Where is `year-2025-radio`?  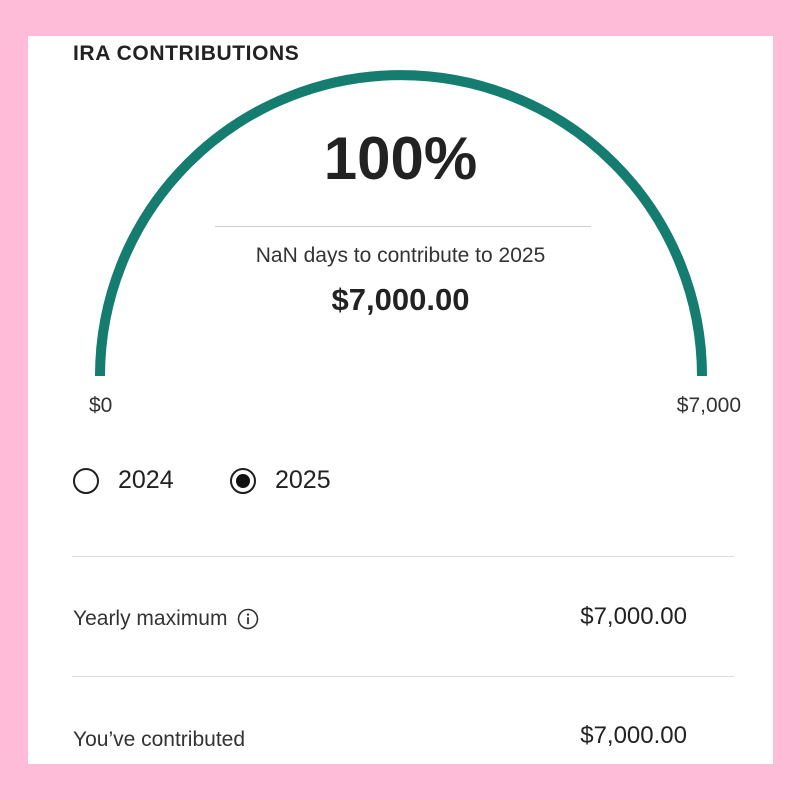 year-2025-radio is located at coordinates (243, 480).